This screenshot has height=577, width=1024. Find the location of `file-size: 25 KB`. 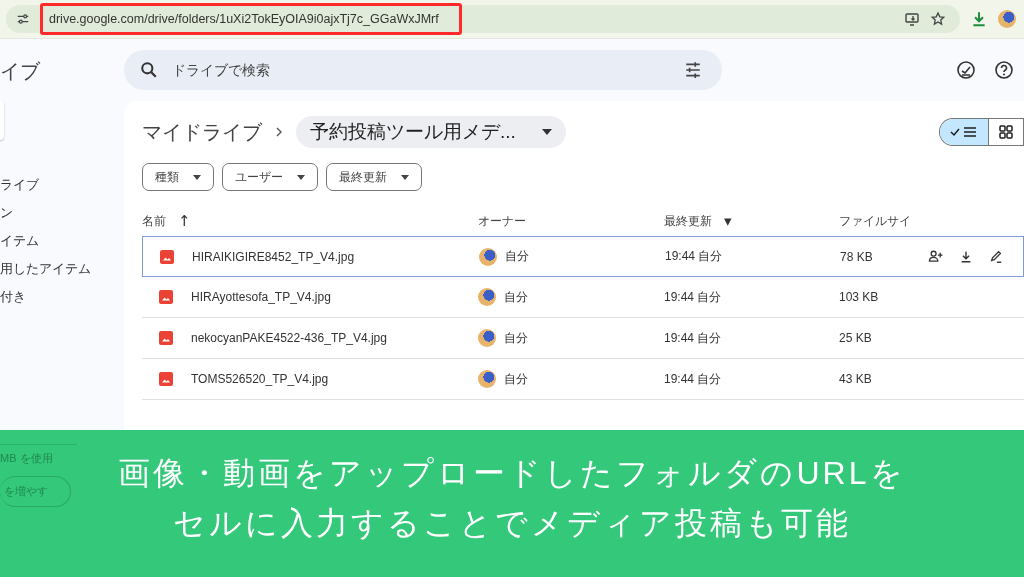

file-size: 25 KB is located at coordinates (855, 338).